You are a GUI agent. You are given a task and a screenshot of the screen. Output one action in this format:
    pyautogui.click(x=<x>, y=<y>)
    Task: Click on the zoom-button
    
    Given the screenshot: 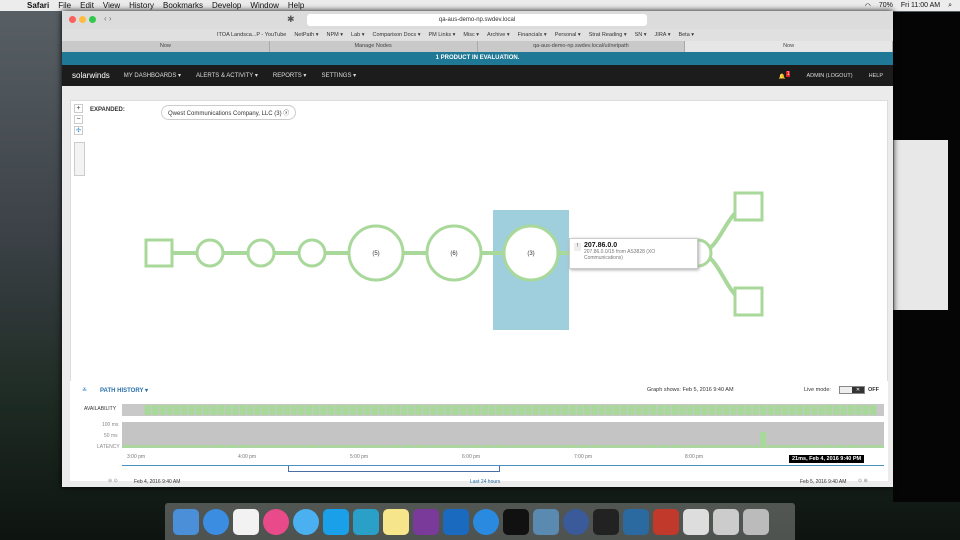 What is the action you would take?
    pyautogui.click(x=92, y=19)
    